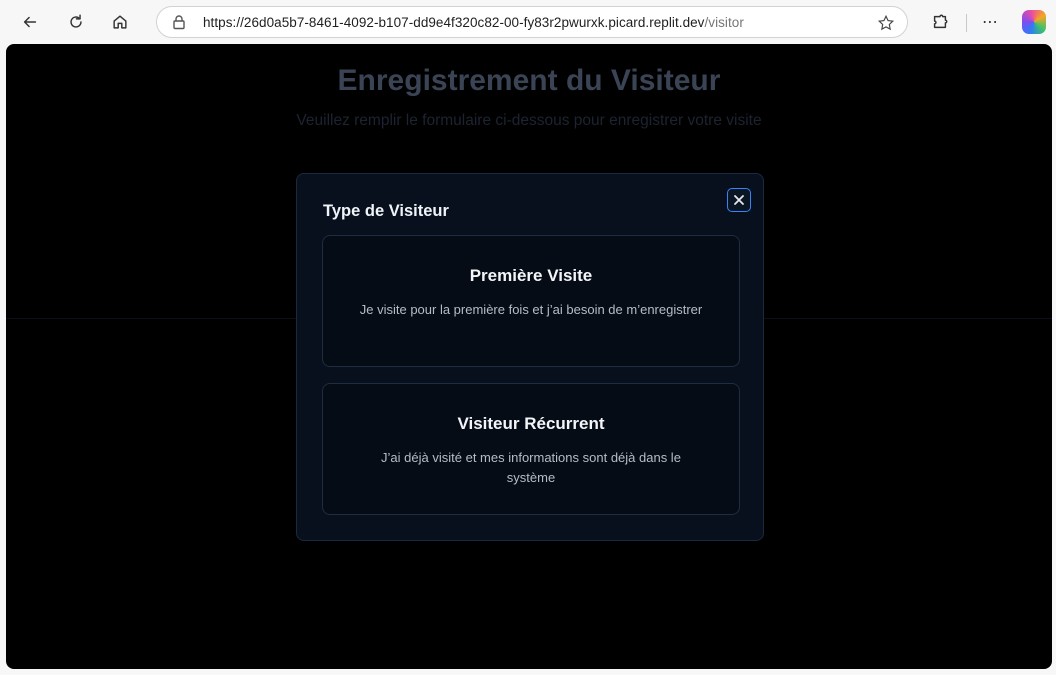 The width and height of the screenshot is (1056, 675). What do you see at coordinates (886, 23) in the screenshot?
I see `favorite-star-icon` at bounding box center [886, 23].